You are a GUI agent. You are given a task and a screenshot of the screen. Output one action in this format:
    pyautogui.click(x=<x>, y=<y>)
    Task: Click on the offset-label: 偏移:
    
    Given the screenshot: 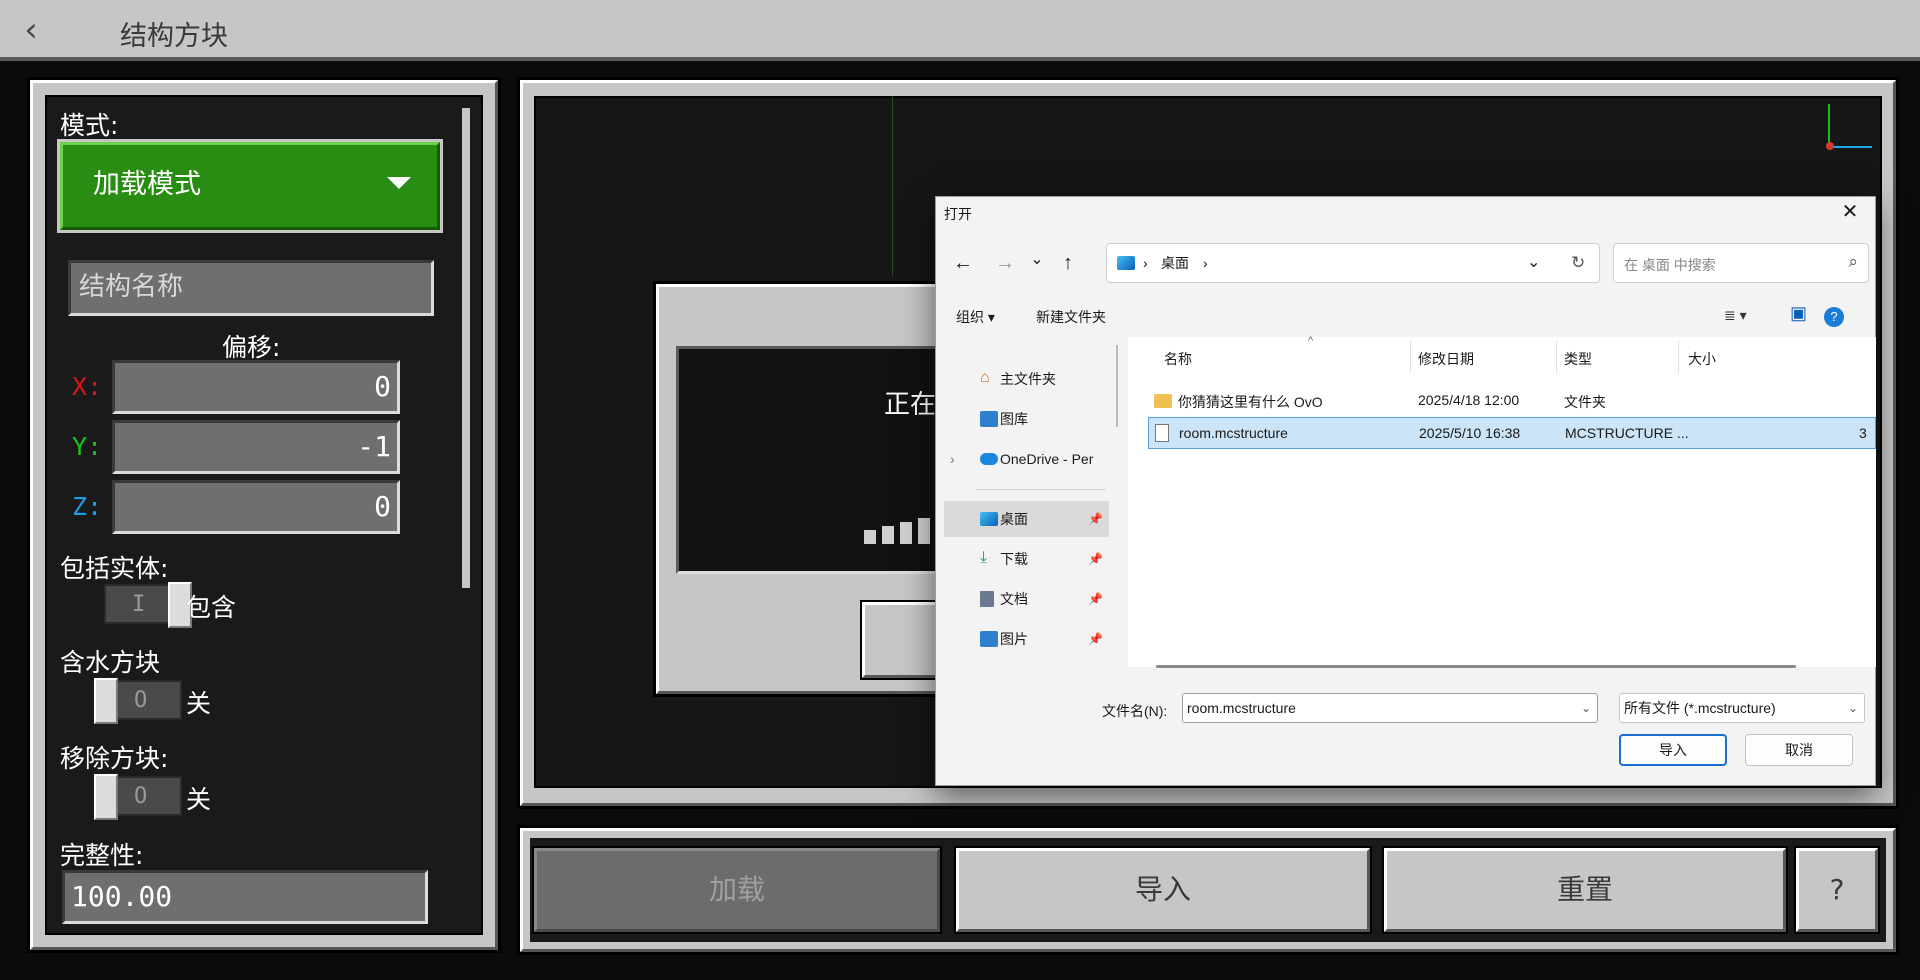 What is the action you would take?
    pyautogui.click(x=251, y=347)
    